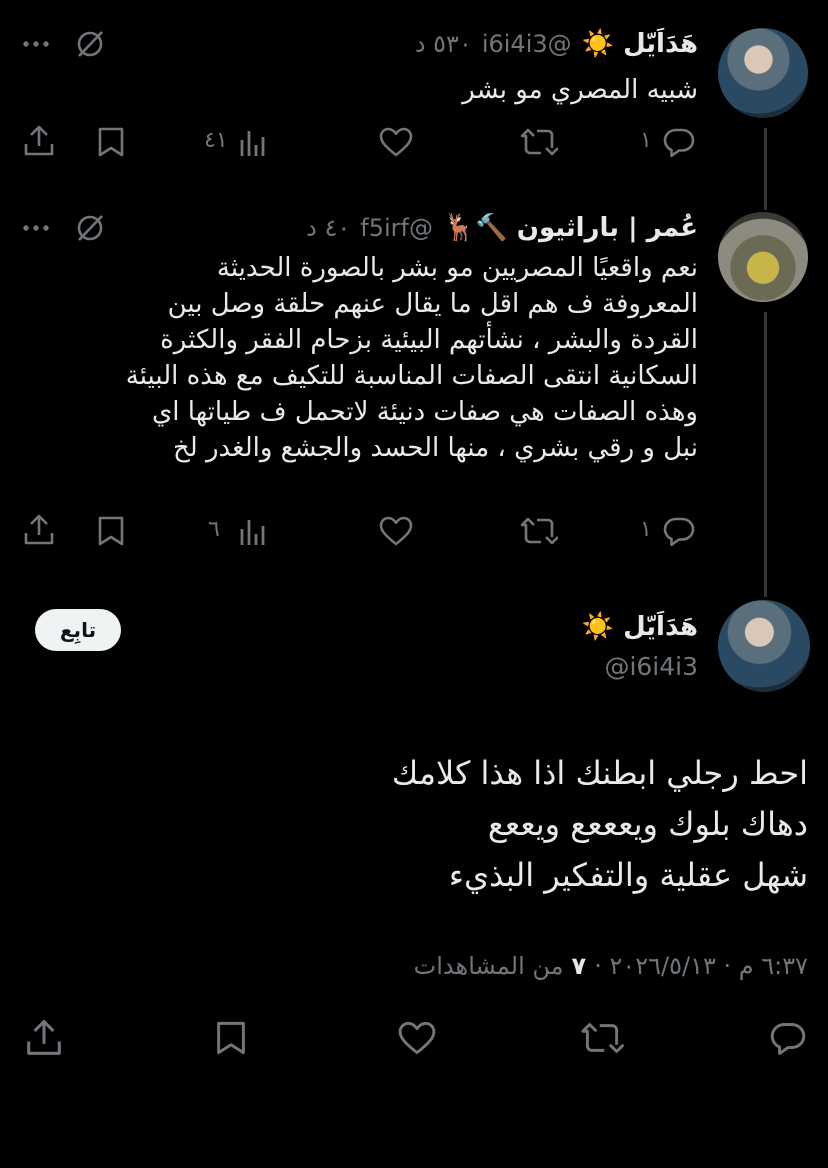 Image resolution: width=828 pixels, height=1168 pixels. Describe the element at coordinates (216, 140) in the screenshot. I see `views-count: ٤١` at that location.